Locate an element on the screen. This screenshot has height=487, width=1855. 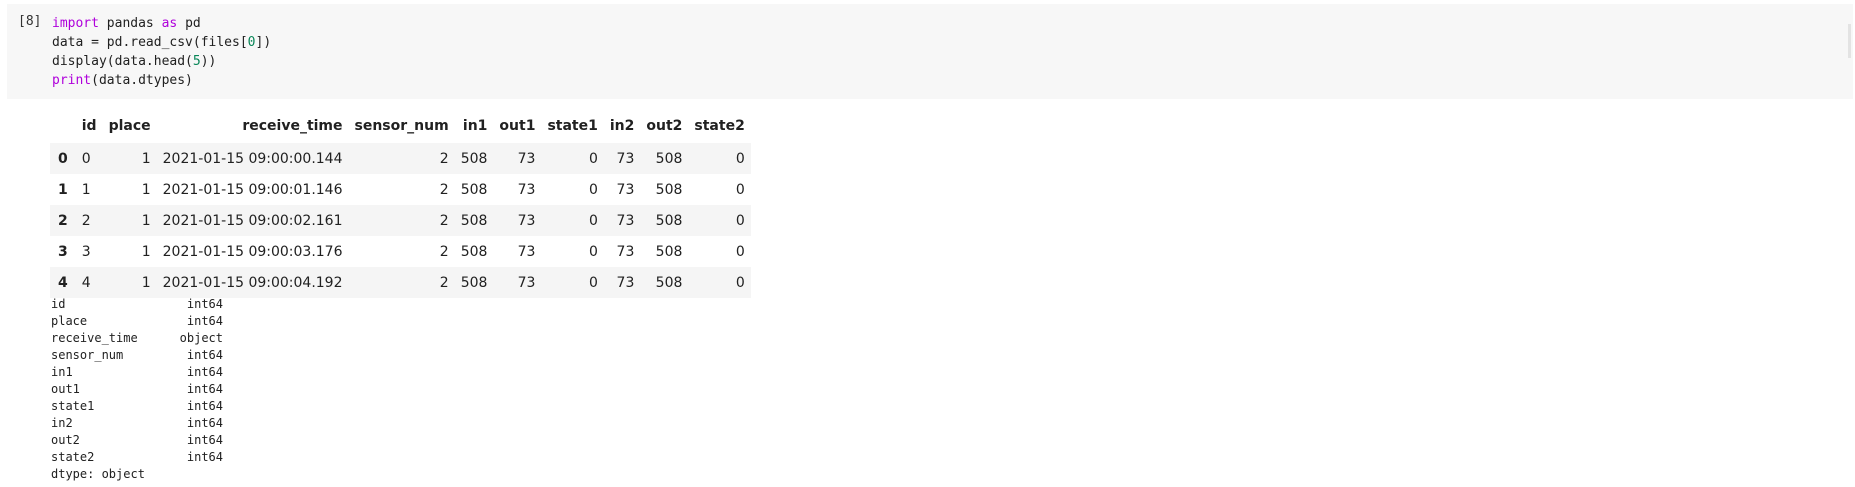
code-line: print(data.dtypes) is located at coordinates (161, 80).